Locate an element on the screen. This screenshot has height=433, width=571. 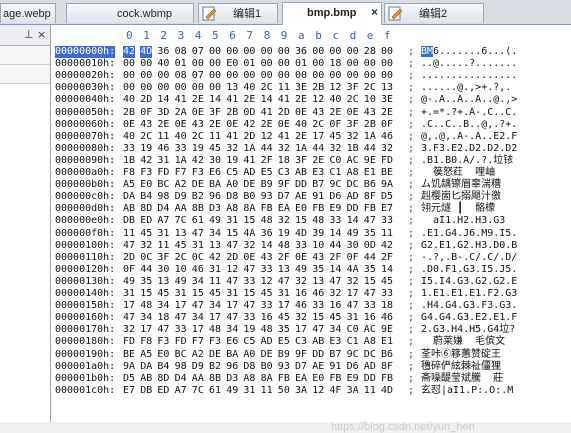
hex-byte: 15 is located at coordinates (146, 294).